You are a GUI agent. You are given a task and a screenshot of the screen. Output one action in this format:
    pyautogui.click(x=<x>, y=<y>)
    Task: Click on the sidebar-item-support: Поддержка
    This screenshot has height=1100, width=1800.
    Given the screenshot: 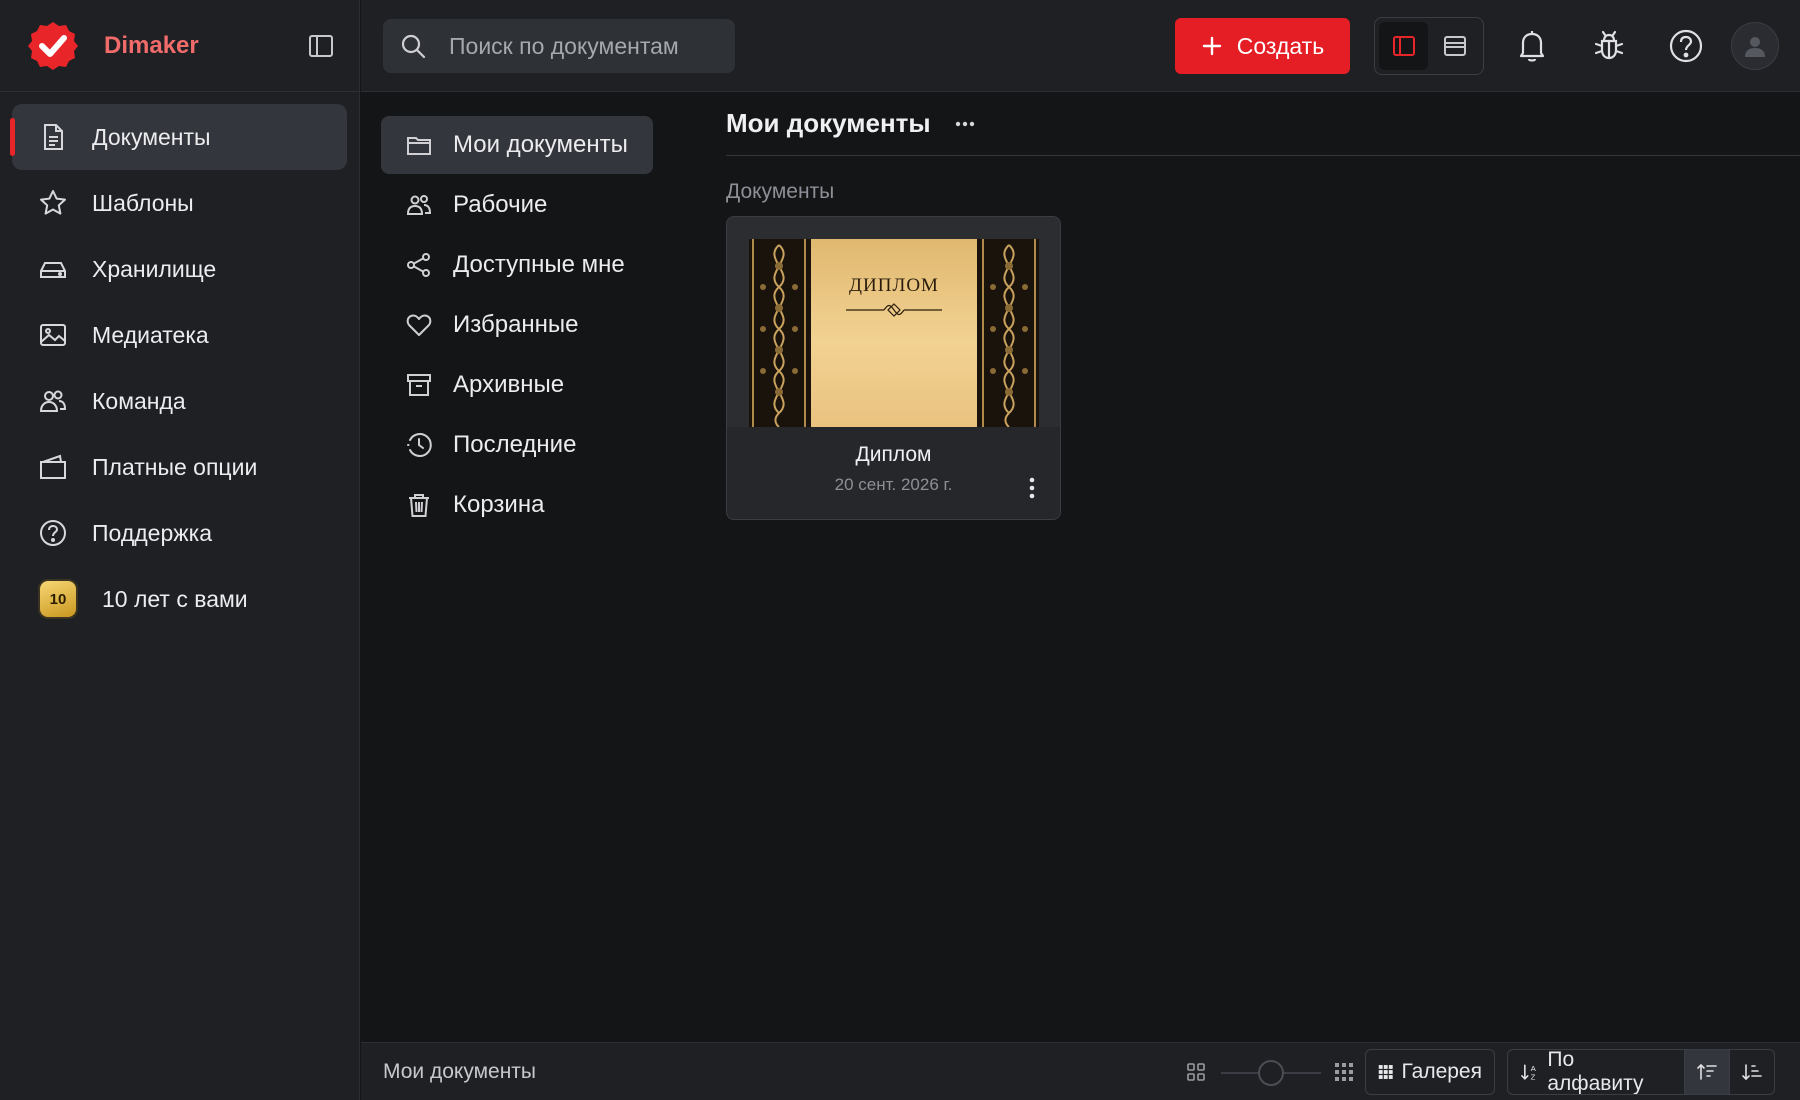 What is the action you would take?
    pyautogui.click(x=179, y=533)
    